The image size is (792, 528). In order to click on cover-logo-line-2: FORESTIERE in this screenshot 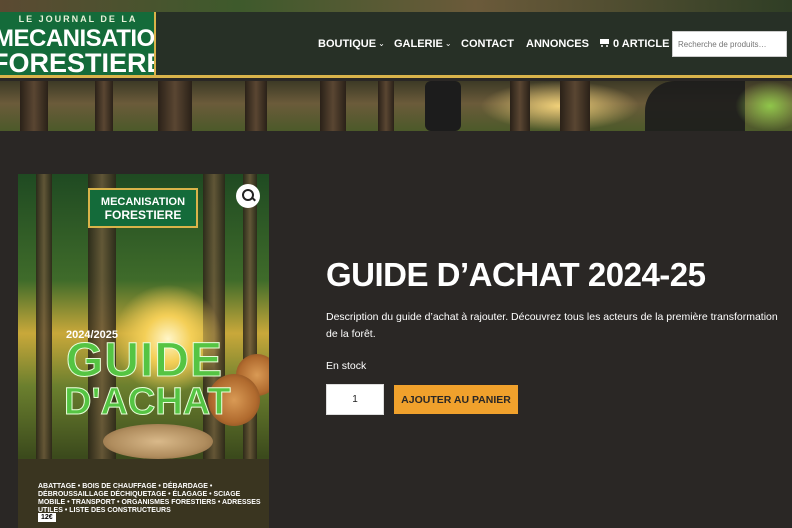, I will do `click(143, 215)`.